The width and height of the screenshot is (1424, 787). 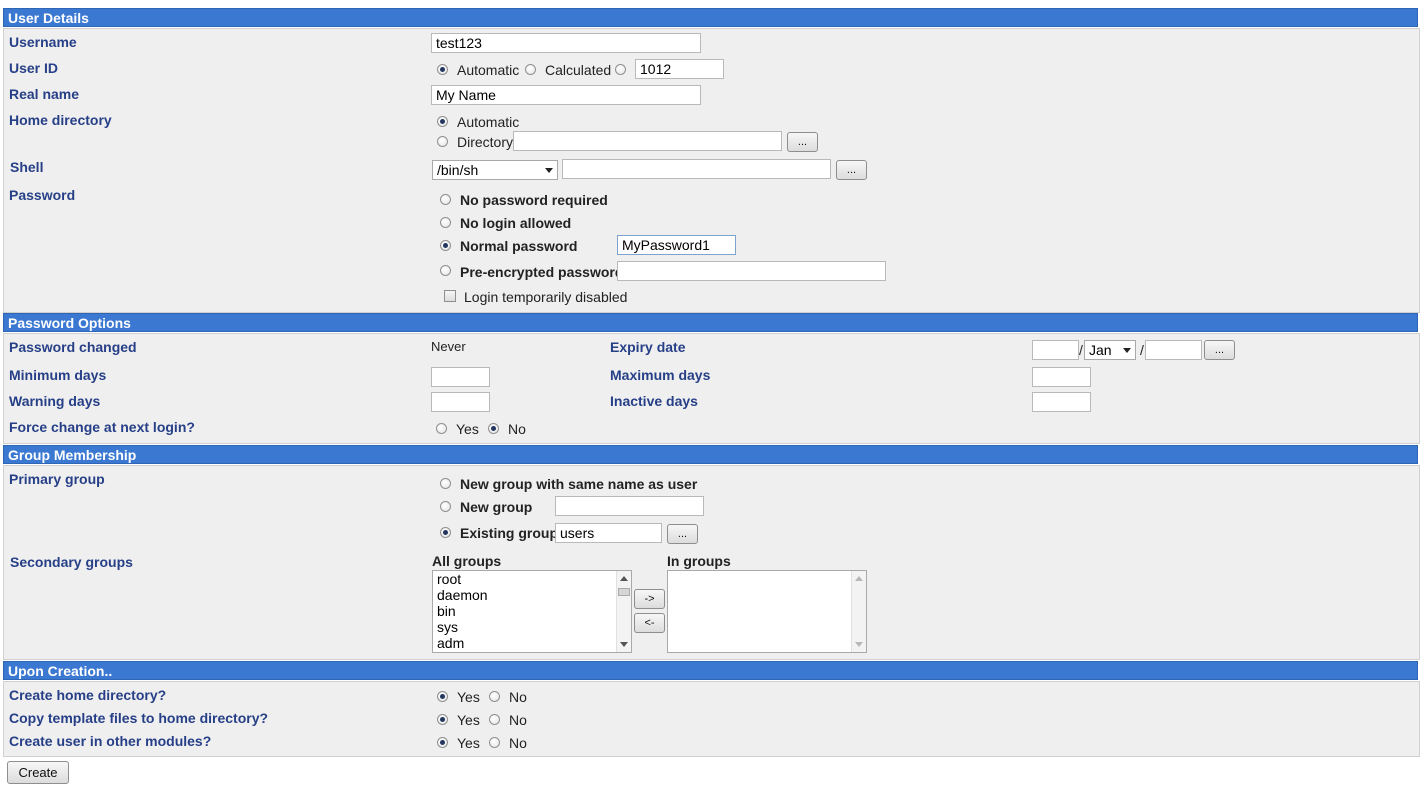 I want to click on other-modules-no-text: No, so click(x=518, y=743).